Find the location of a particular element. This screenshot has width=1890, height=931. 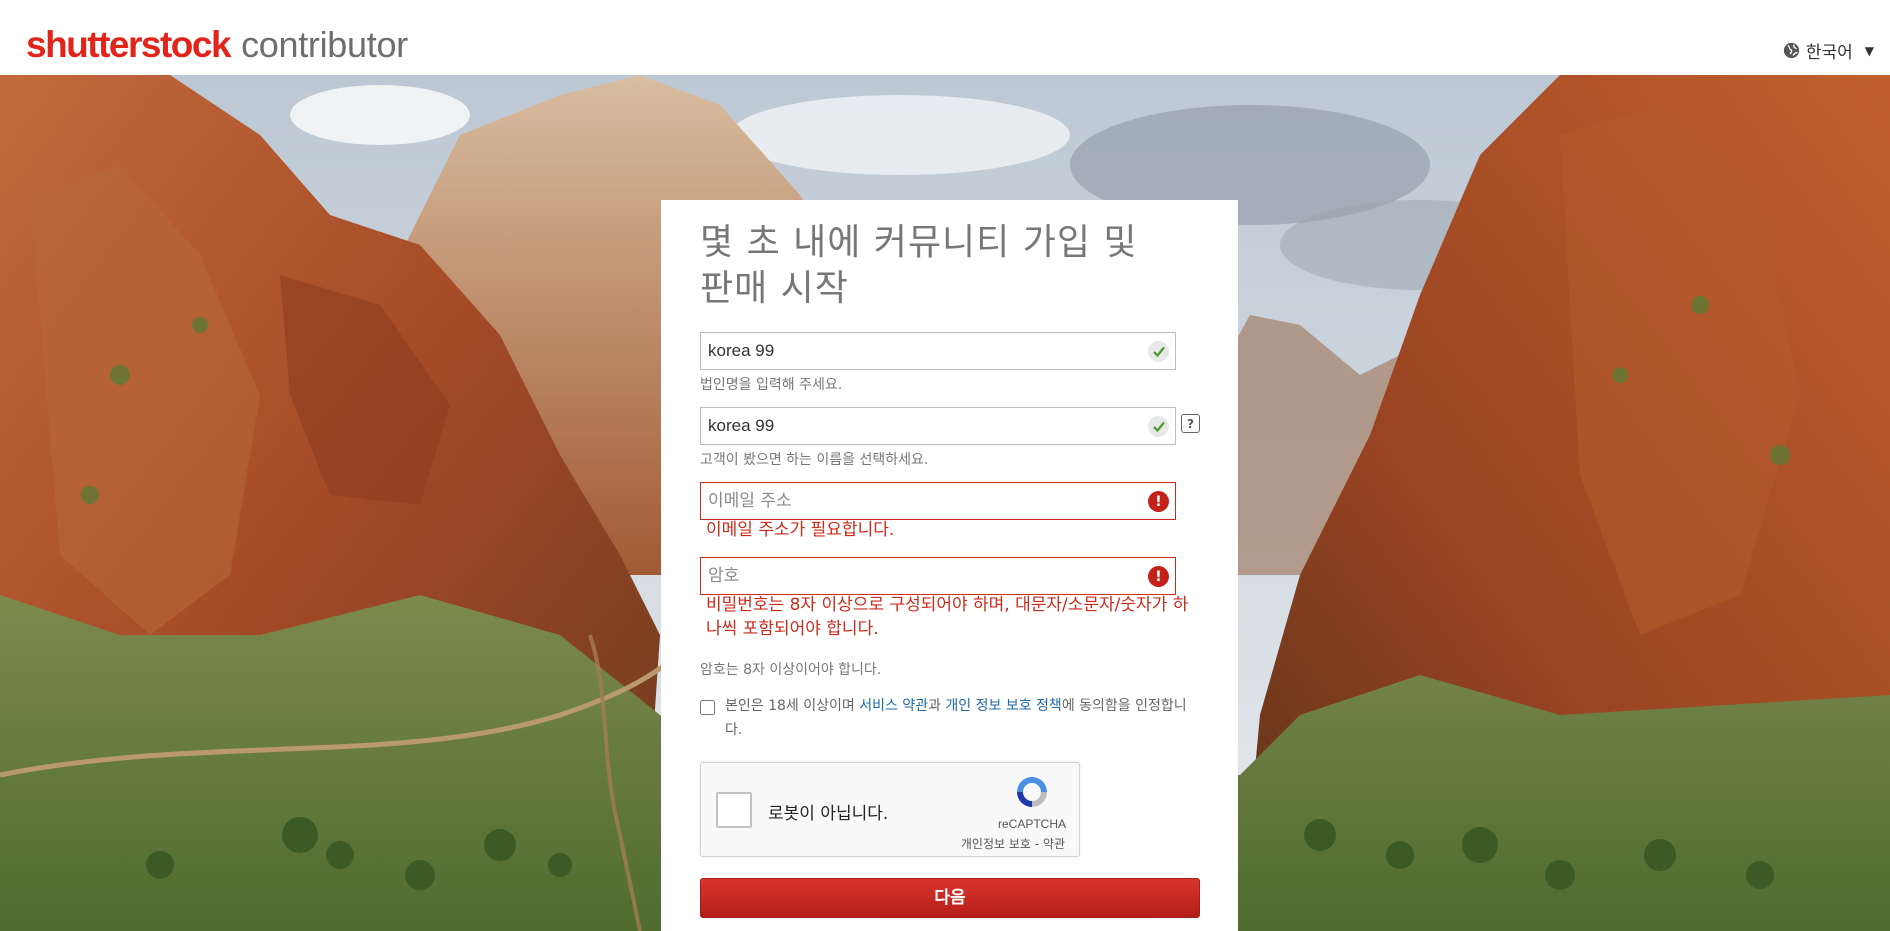

shutterstock-logo: shutterstock contributor is located at coordinates (217, 45).